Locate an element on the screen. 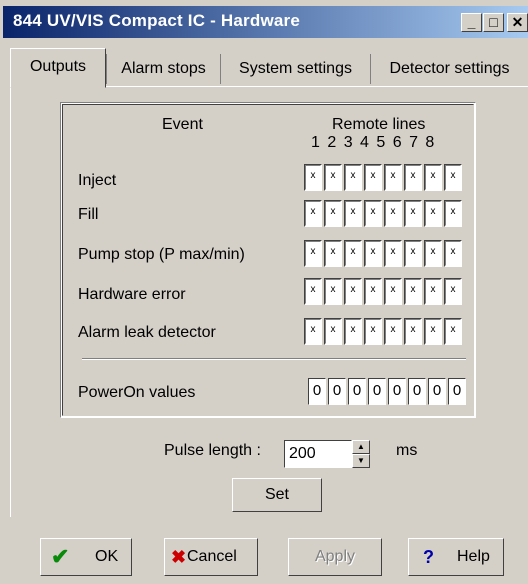 Image resolution: width=528 pixels, height=584 pixels. spin-up-button: ▲ is located at coordinates (361, 447).